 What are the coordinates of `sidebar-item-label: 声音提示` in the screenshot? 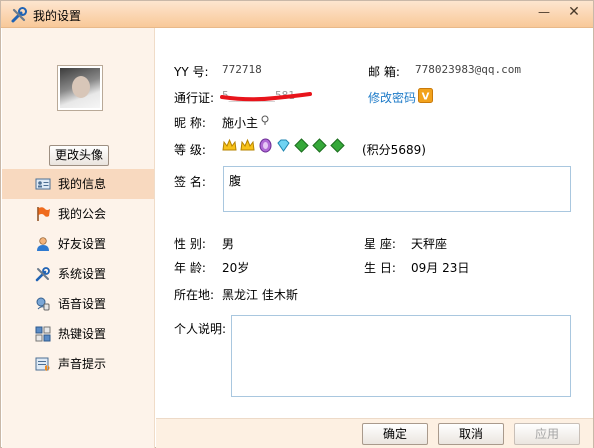 It's located at (82, 364).